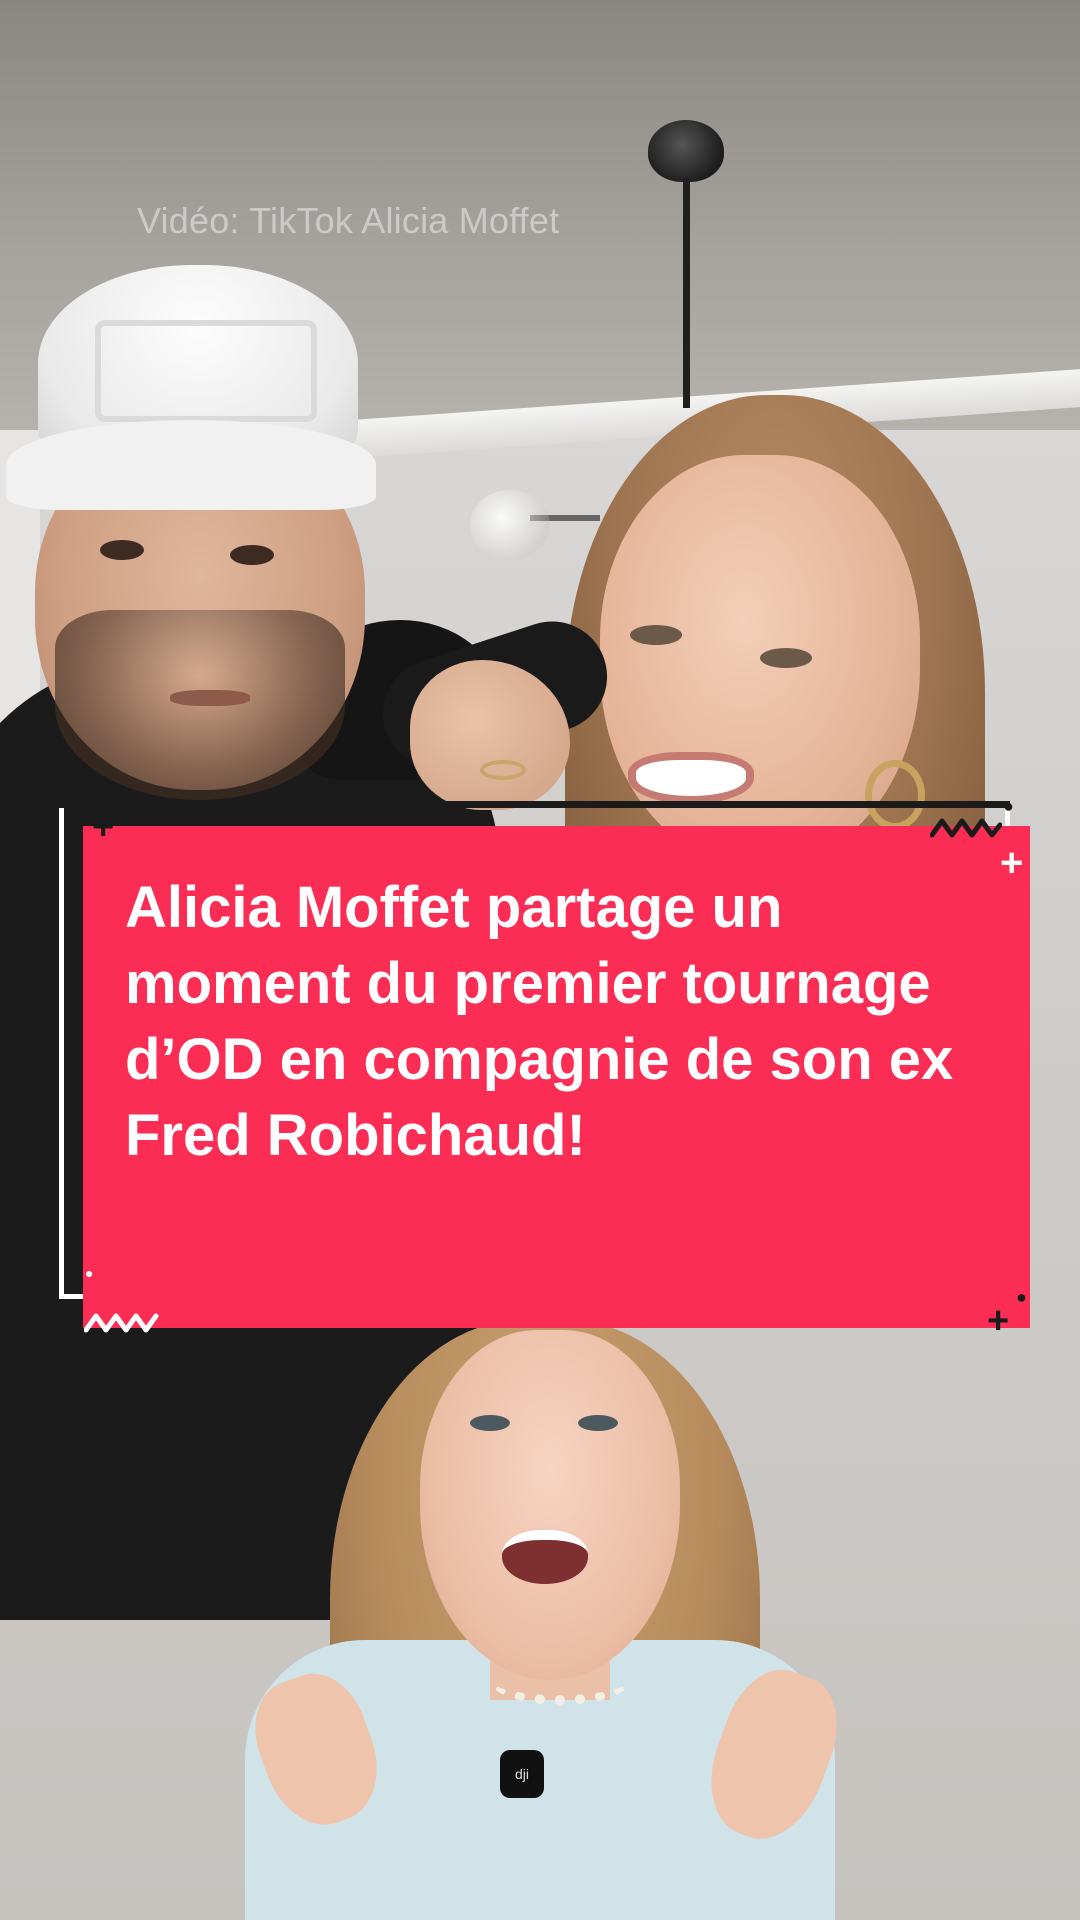 The width and height of the screenshot is (1080, 1920). Describe the element at coordinates (786, 658) in the screenshot. I see `woman-right-eye` at that location.